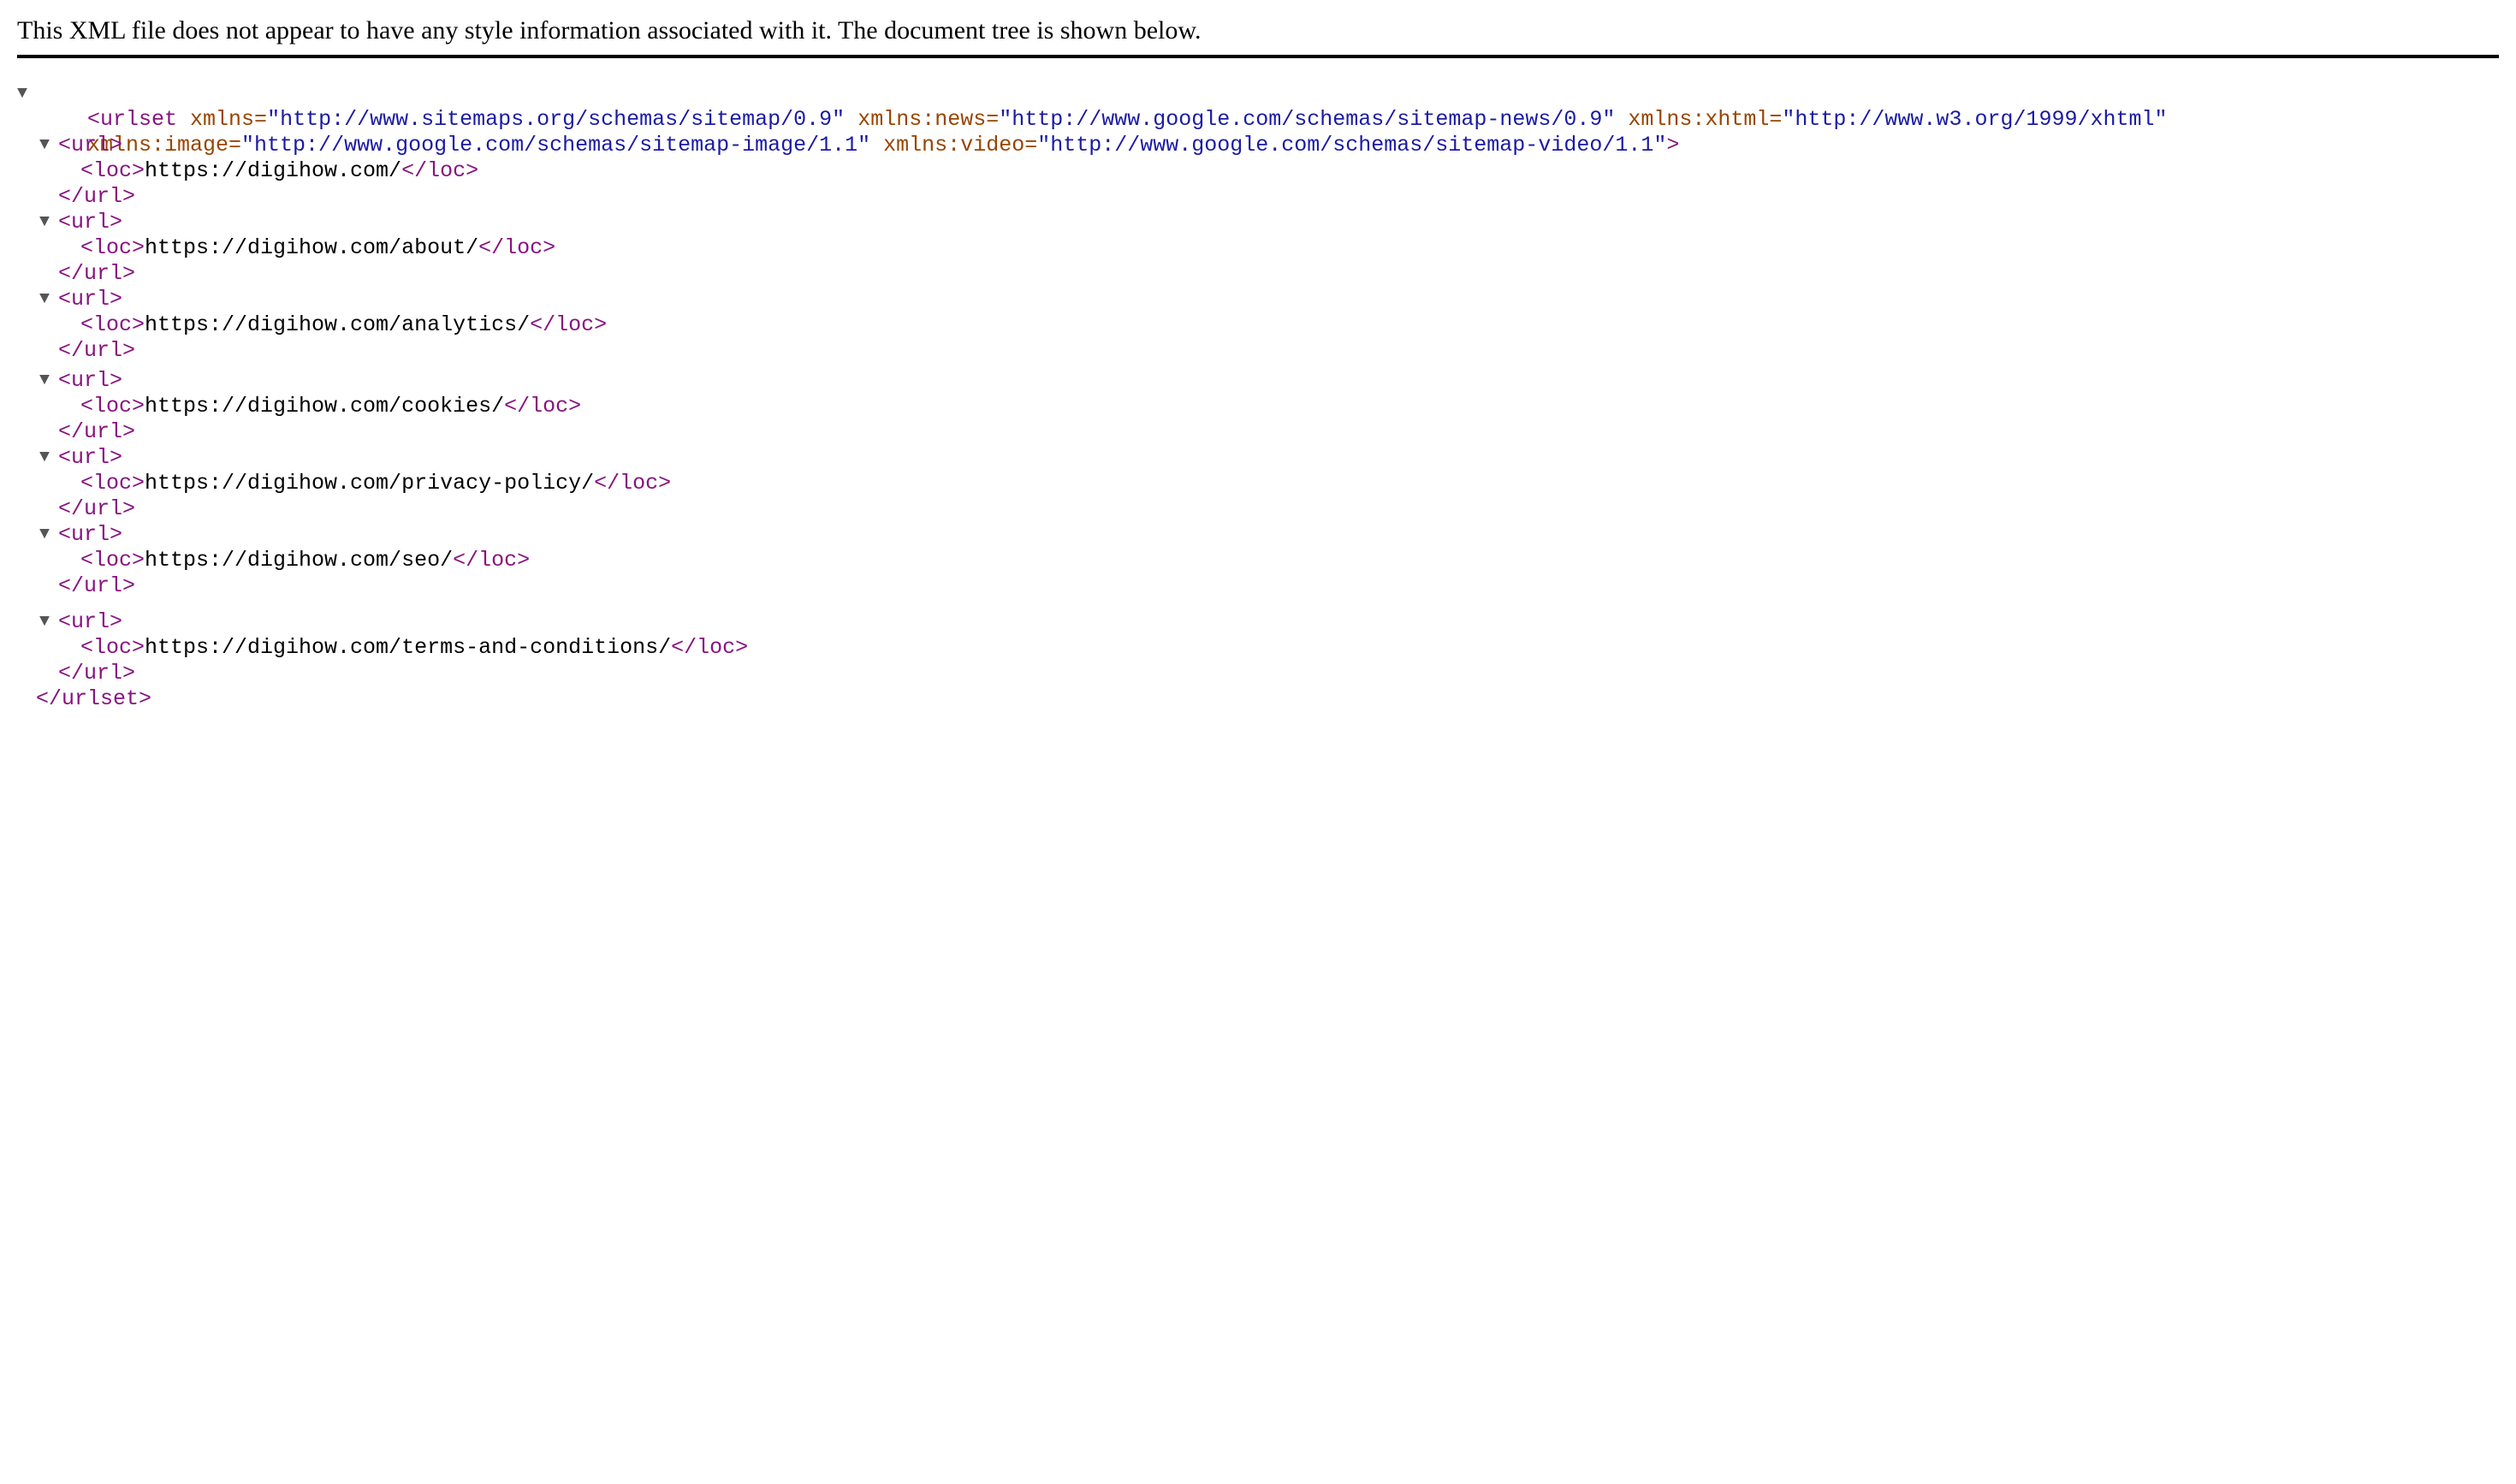 Image resolution: width=2516 pixels, height=1484 pixels. What do you see at coordinates (1673, 145) in the screenshot?
I see `urlset-open-bracket: >` at bounding box center [1673, 145].